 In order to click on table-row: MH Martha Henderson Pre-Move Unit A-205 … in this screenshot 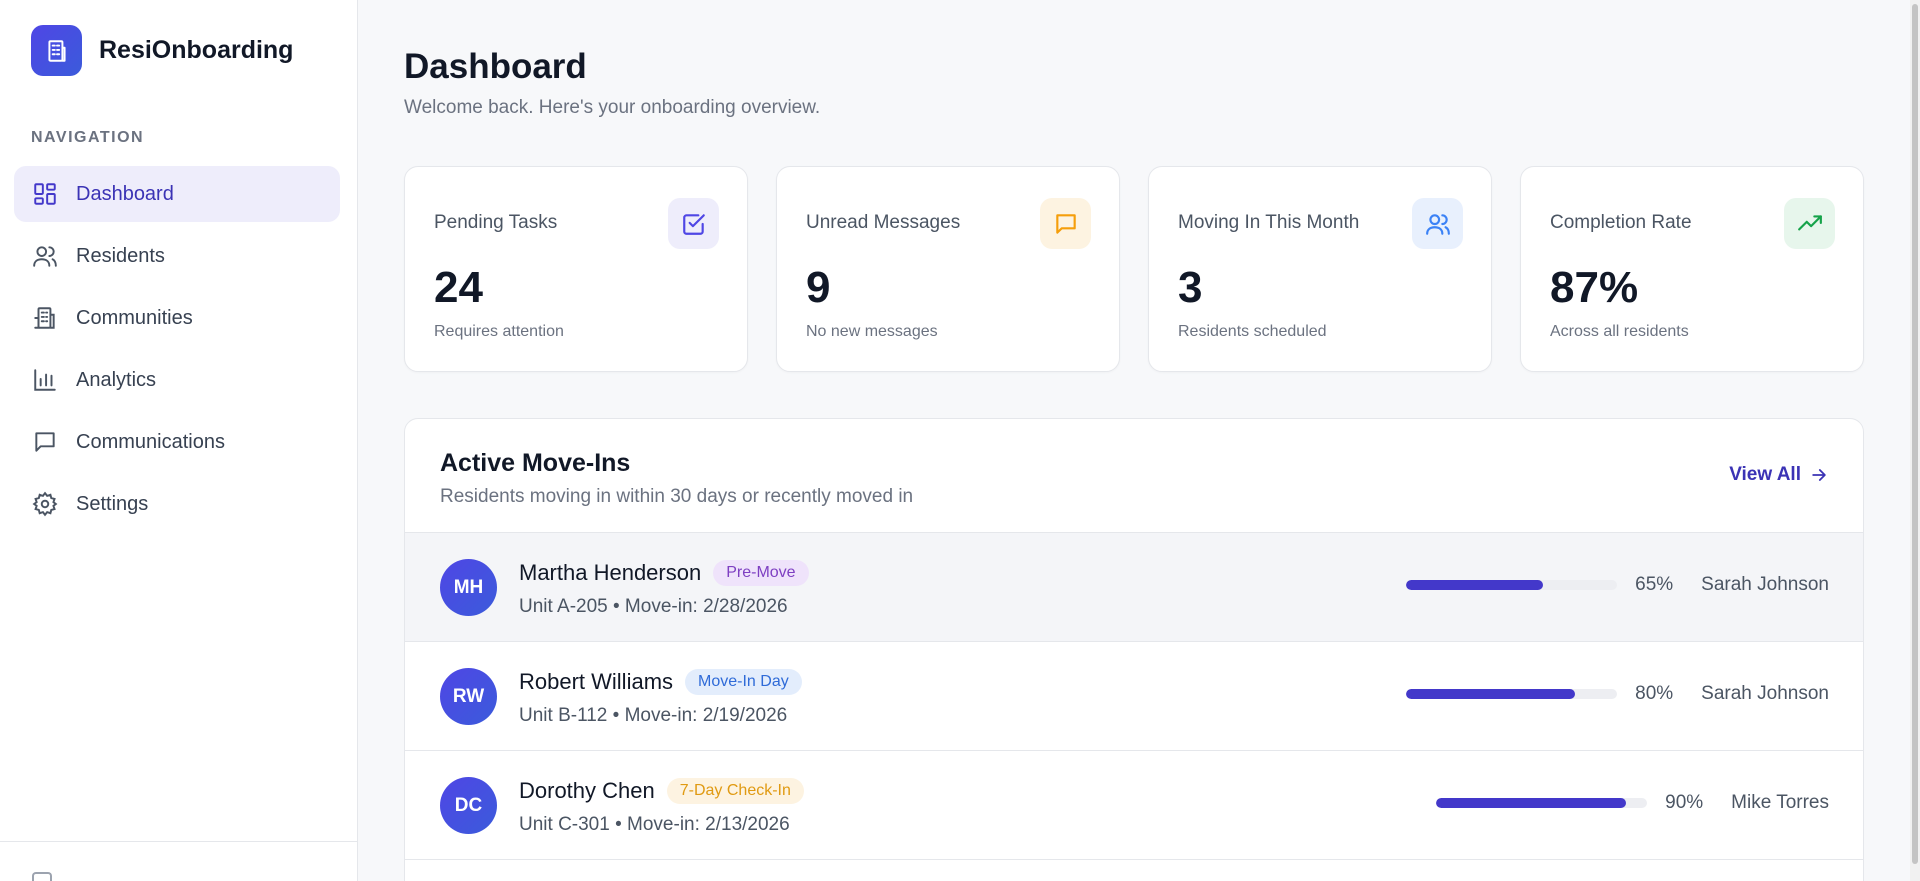, I will do `click(1134, 587)`.